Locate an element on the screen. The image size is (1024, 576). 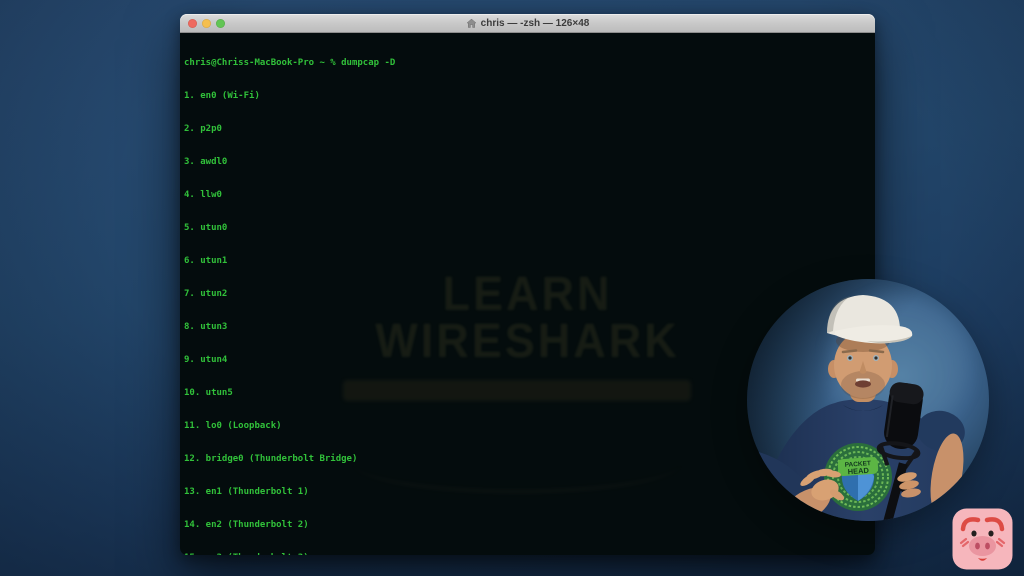
zoom-button is located at coordinates (220, 23).